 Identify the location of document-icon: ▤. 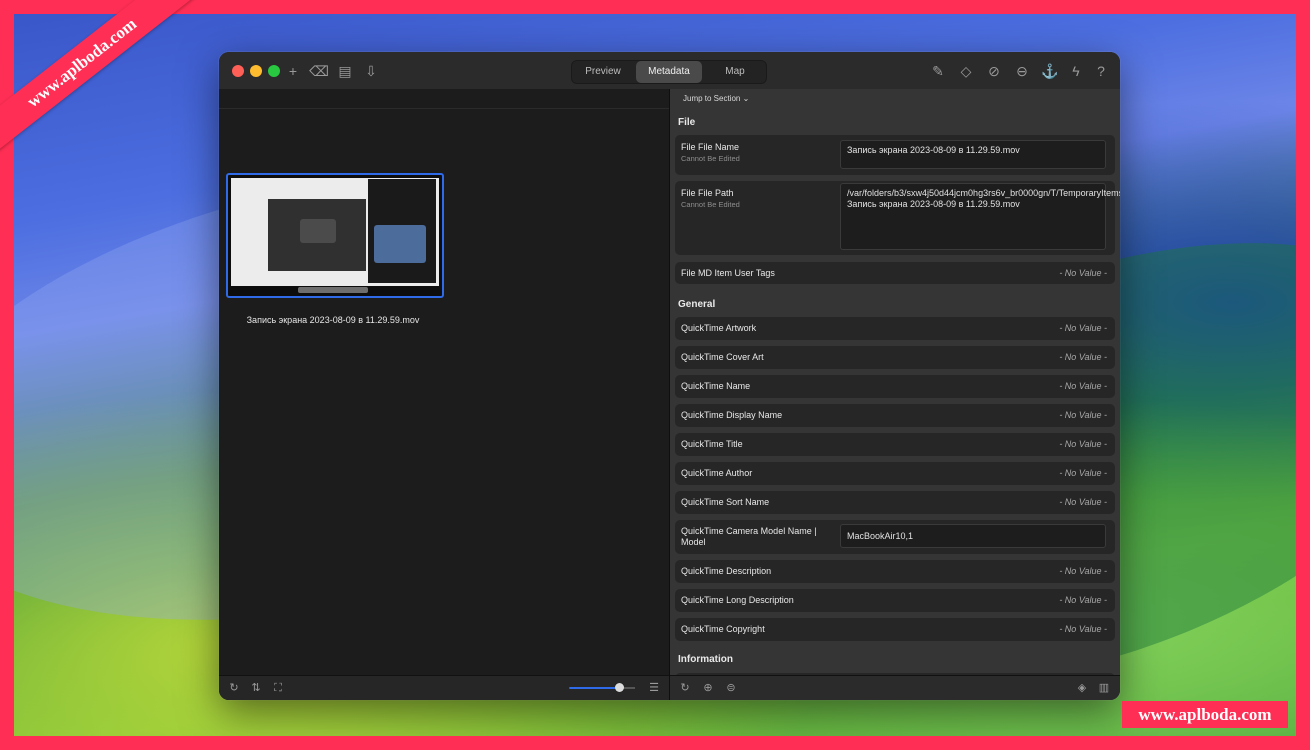
(345, 71).